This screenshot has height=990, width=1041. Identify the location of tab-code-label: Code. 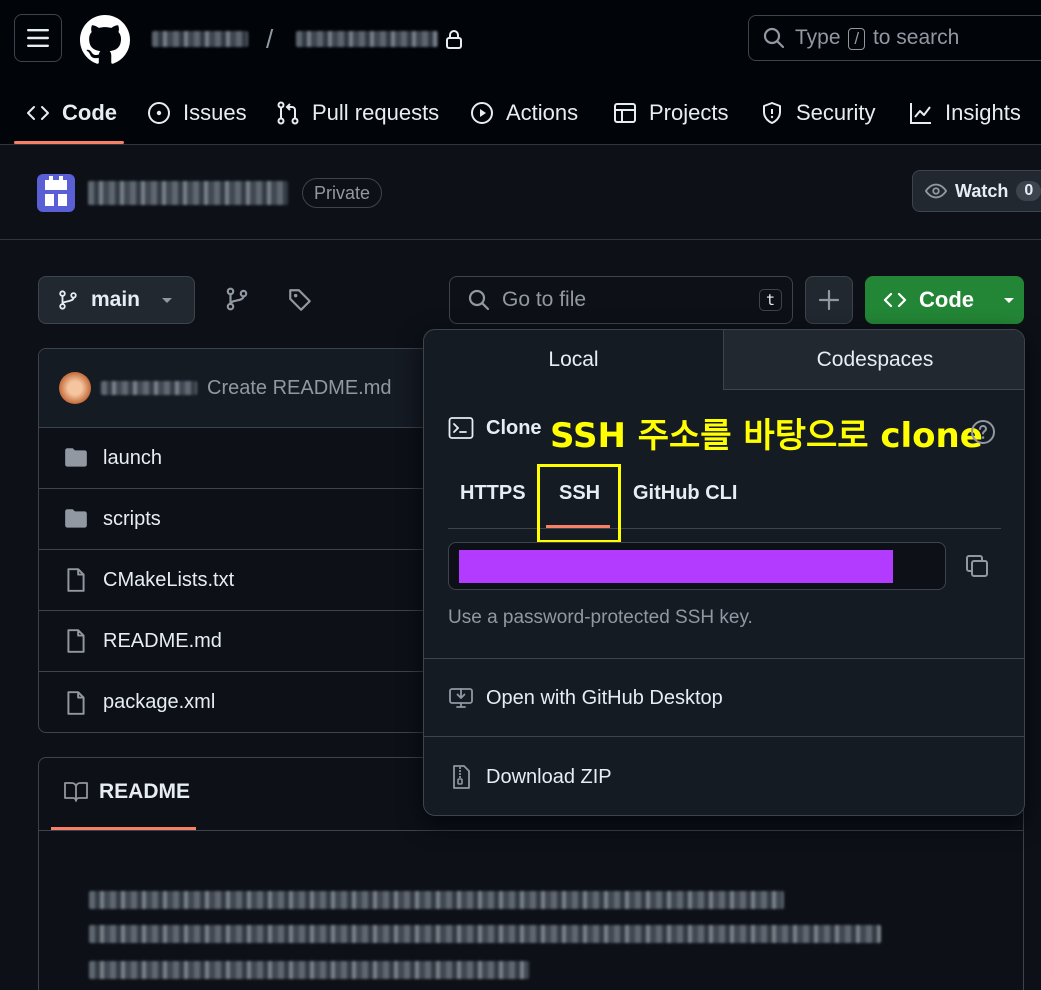
(89, 112).